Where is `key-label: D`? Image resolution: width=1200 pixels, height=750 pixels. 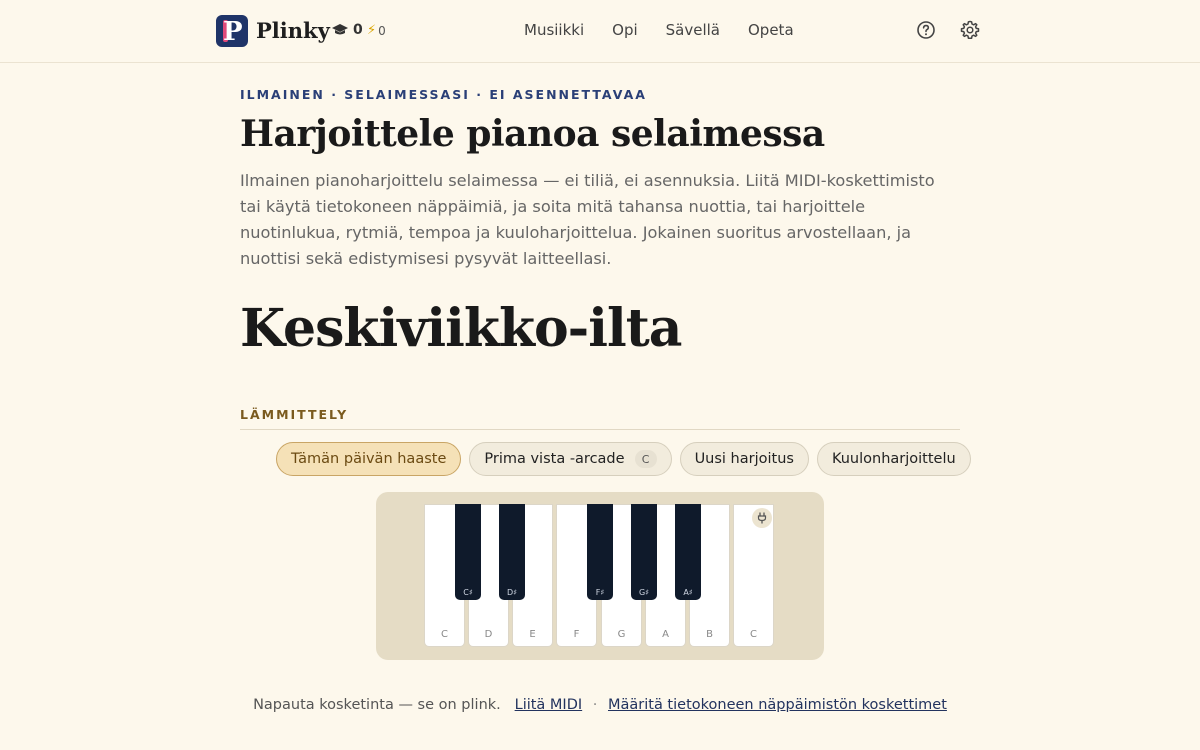 key-label: D is located at coordinates (488, 634).